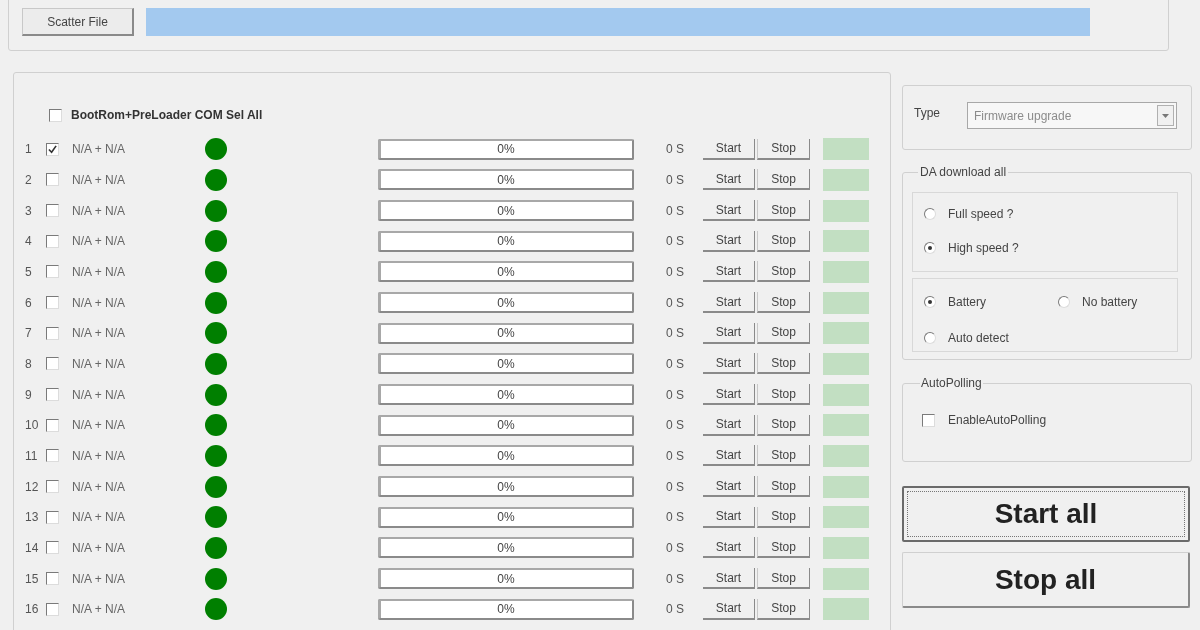 The width and height of the screenshot is (1200, 630). I want to click on radio-label: Auto detect, so click(978, 338).